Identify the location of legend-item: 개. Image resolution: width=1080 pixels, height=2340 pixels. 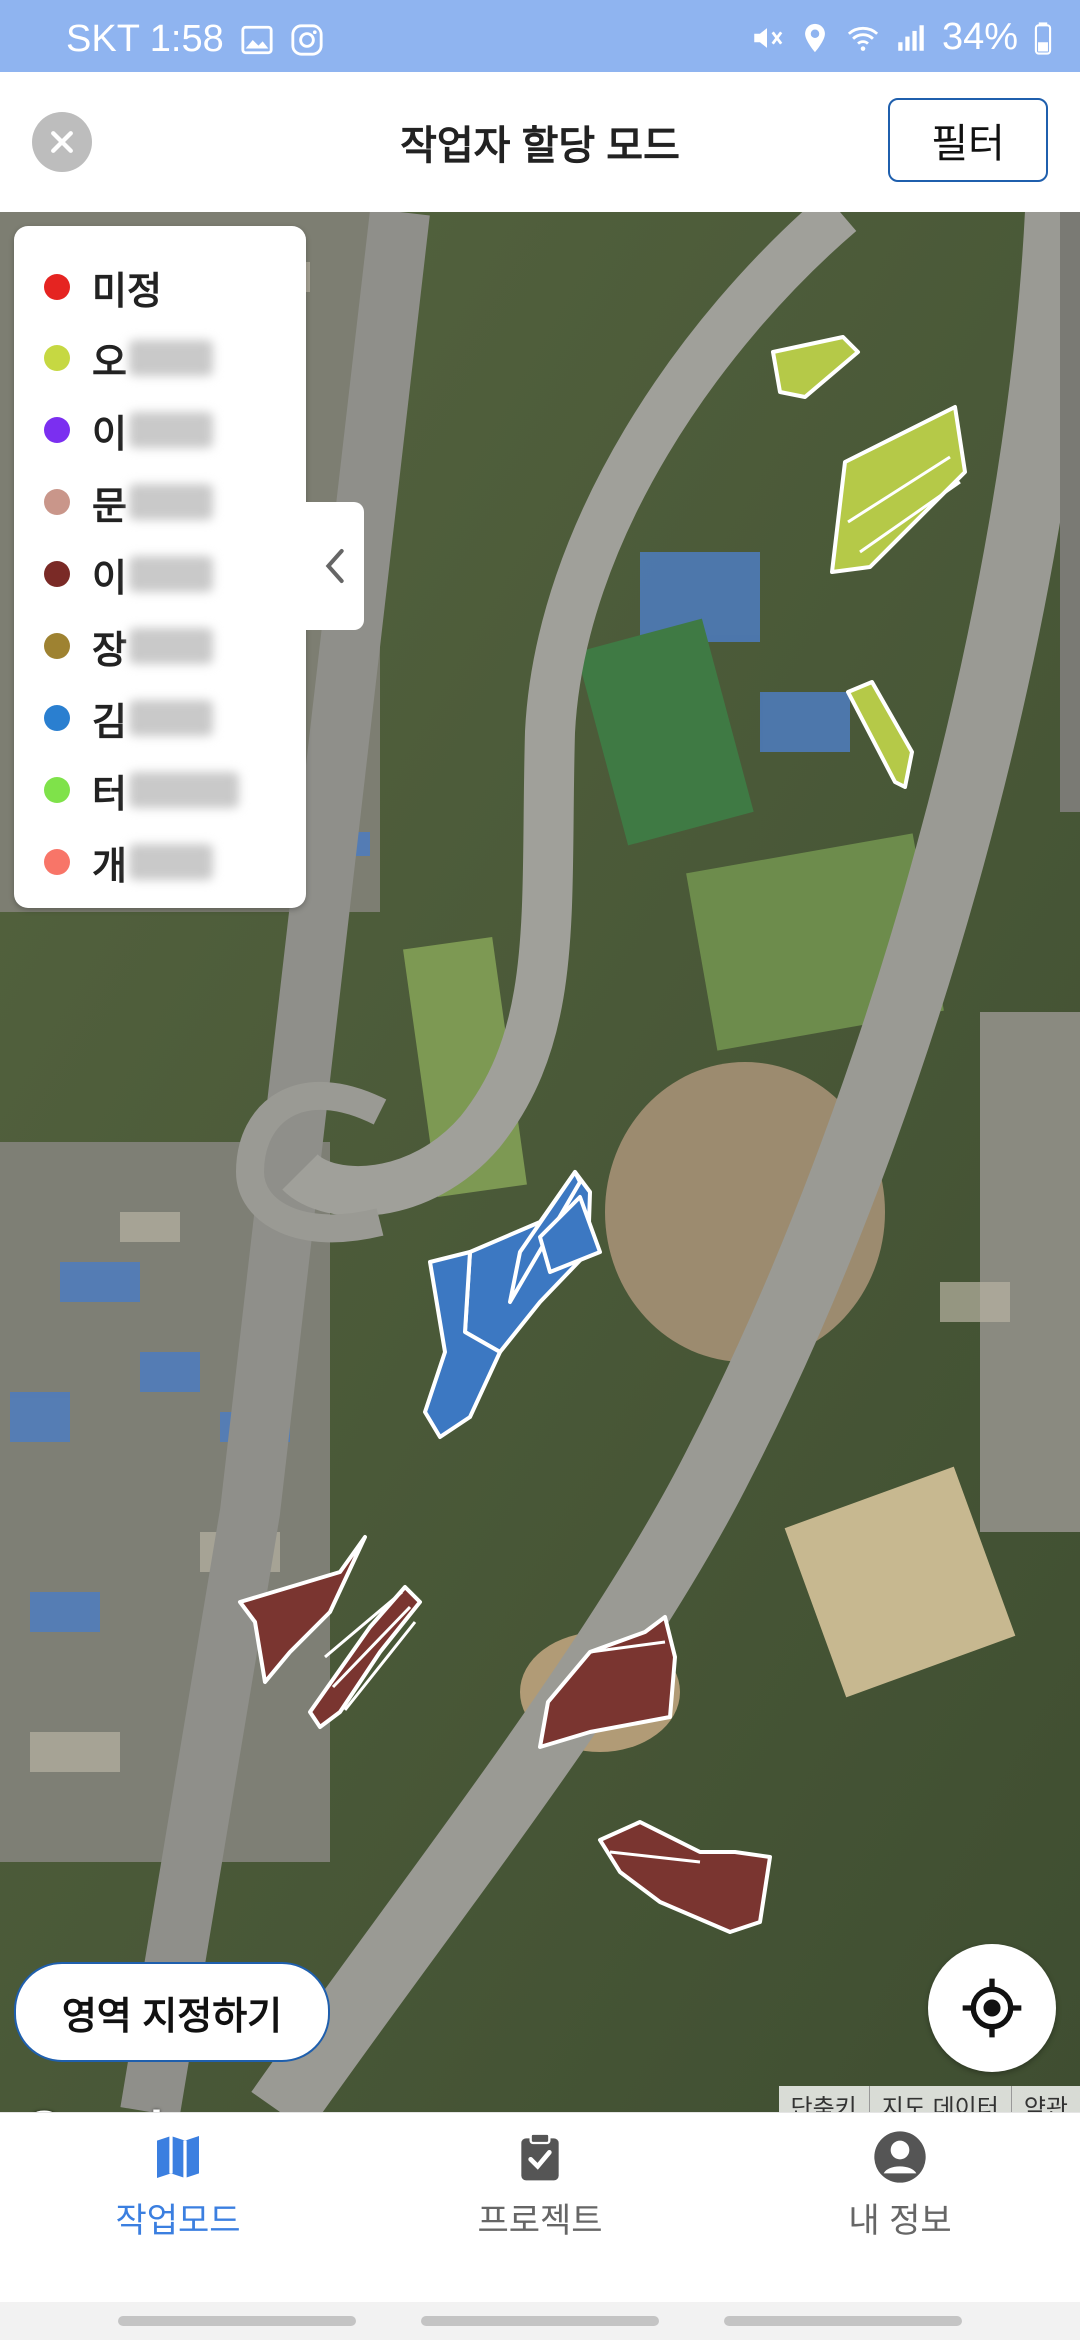
(128, 862).